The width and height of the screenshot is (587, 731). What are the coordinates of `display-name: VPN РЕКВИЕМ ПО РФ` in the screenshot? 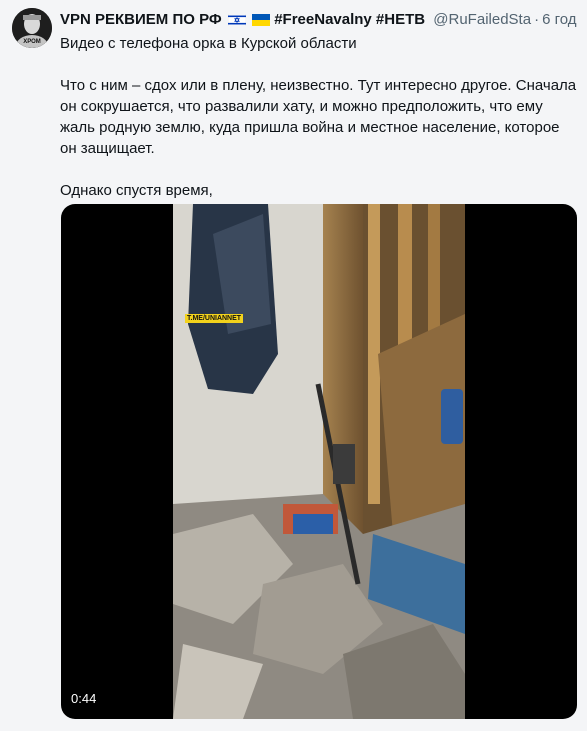 It's located at (141, 19).